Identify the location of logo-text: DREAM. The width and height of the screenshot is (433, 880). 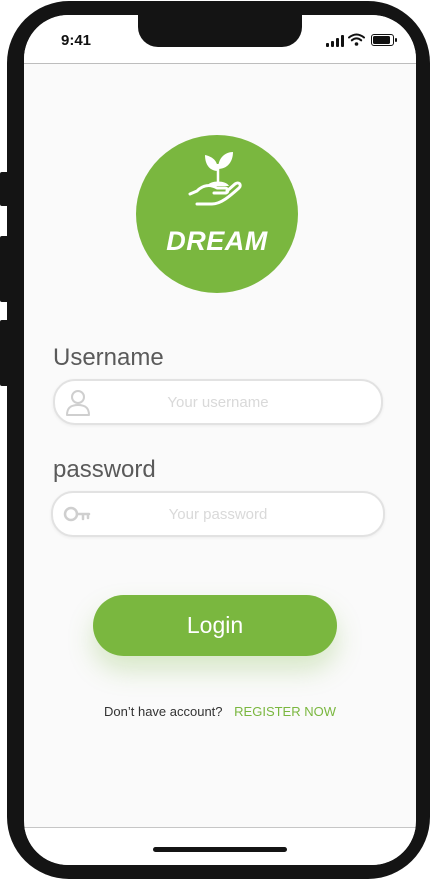
(217, 241).